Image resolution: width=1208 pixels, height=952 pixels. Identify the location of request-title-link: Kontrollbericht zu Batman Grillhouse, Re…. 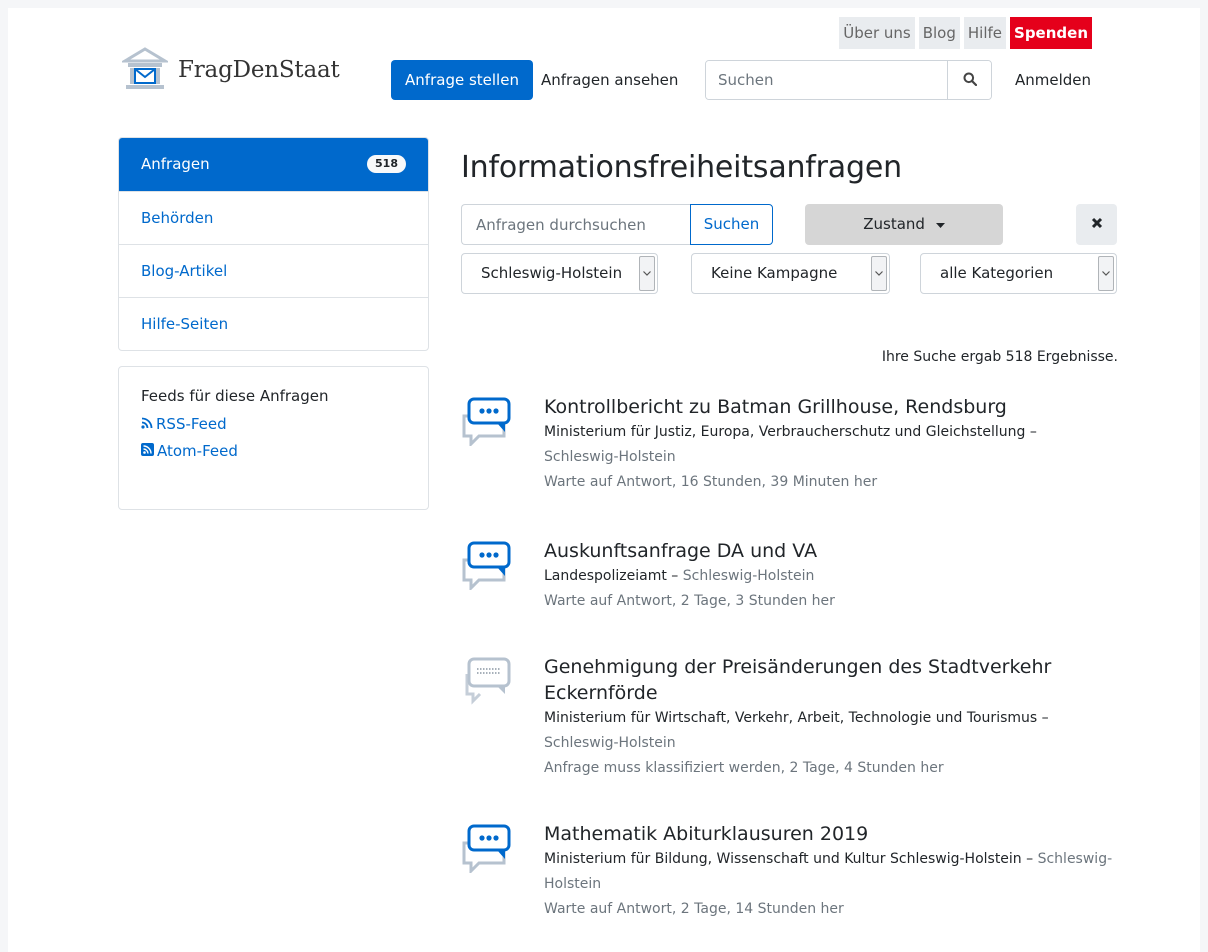
(829, 407).